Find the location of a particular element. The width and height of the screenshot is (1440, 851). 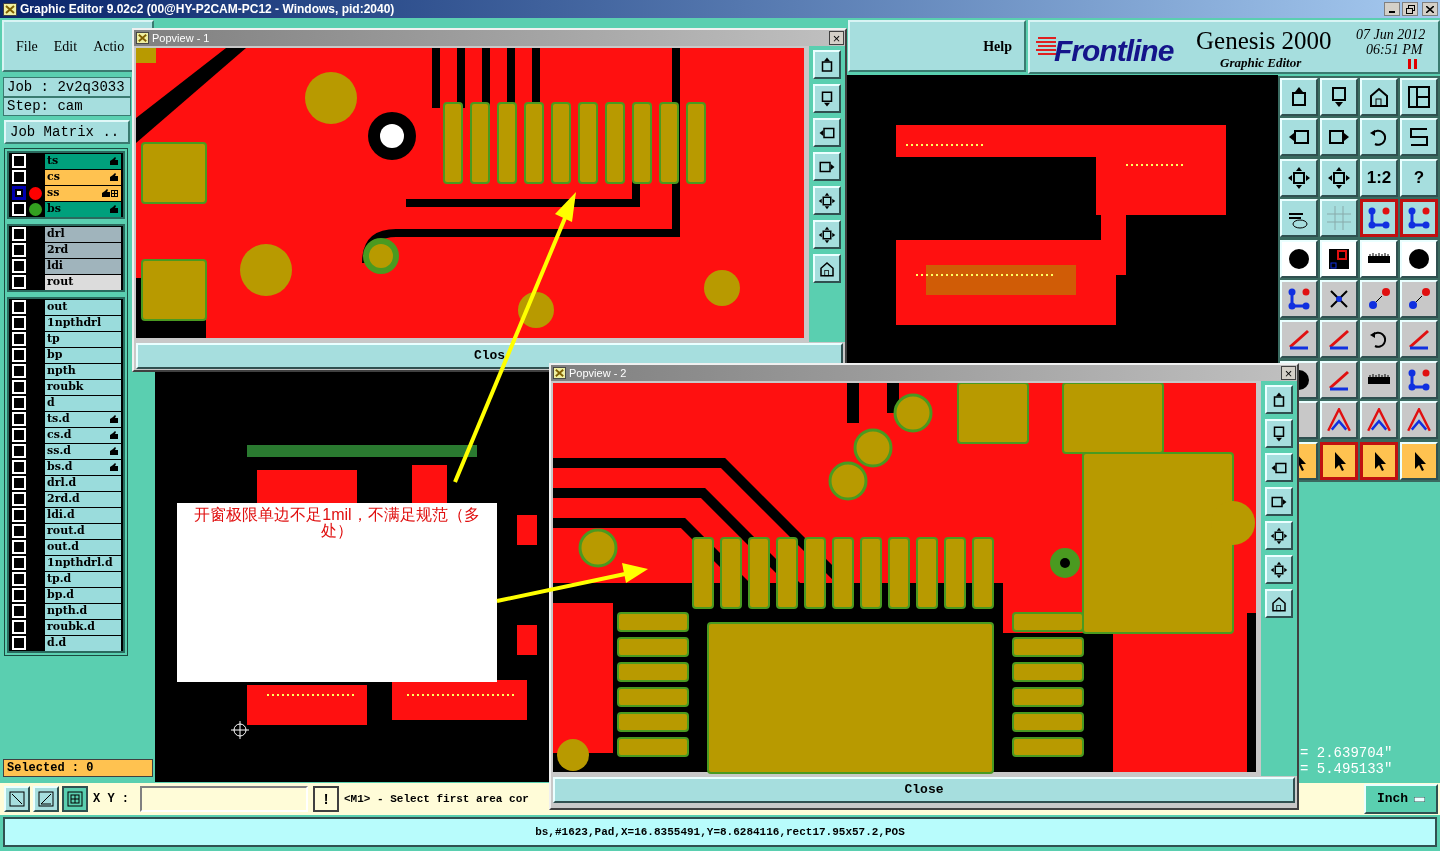

layer-row: 1npthdrl.d is located at coordinates (83, 563).